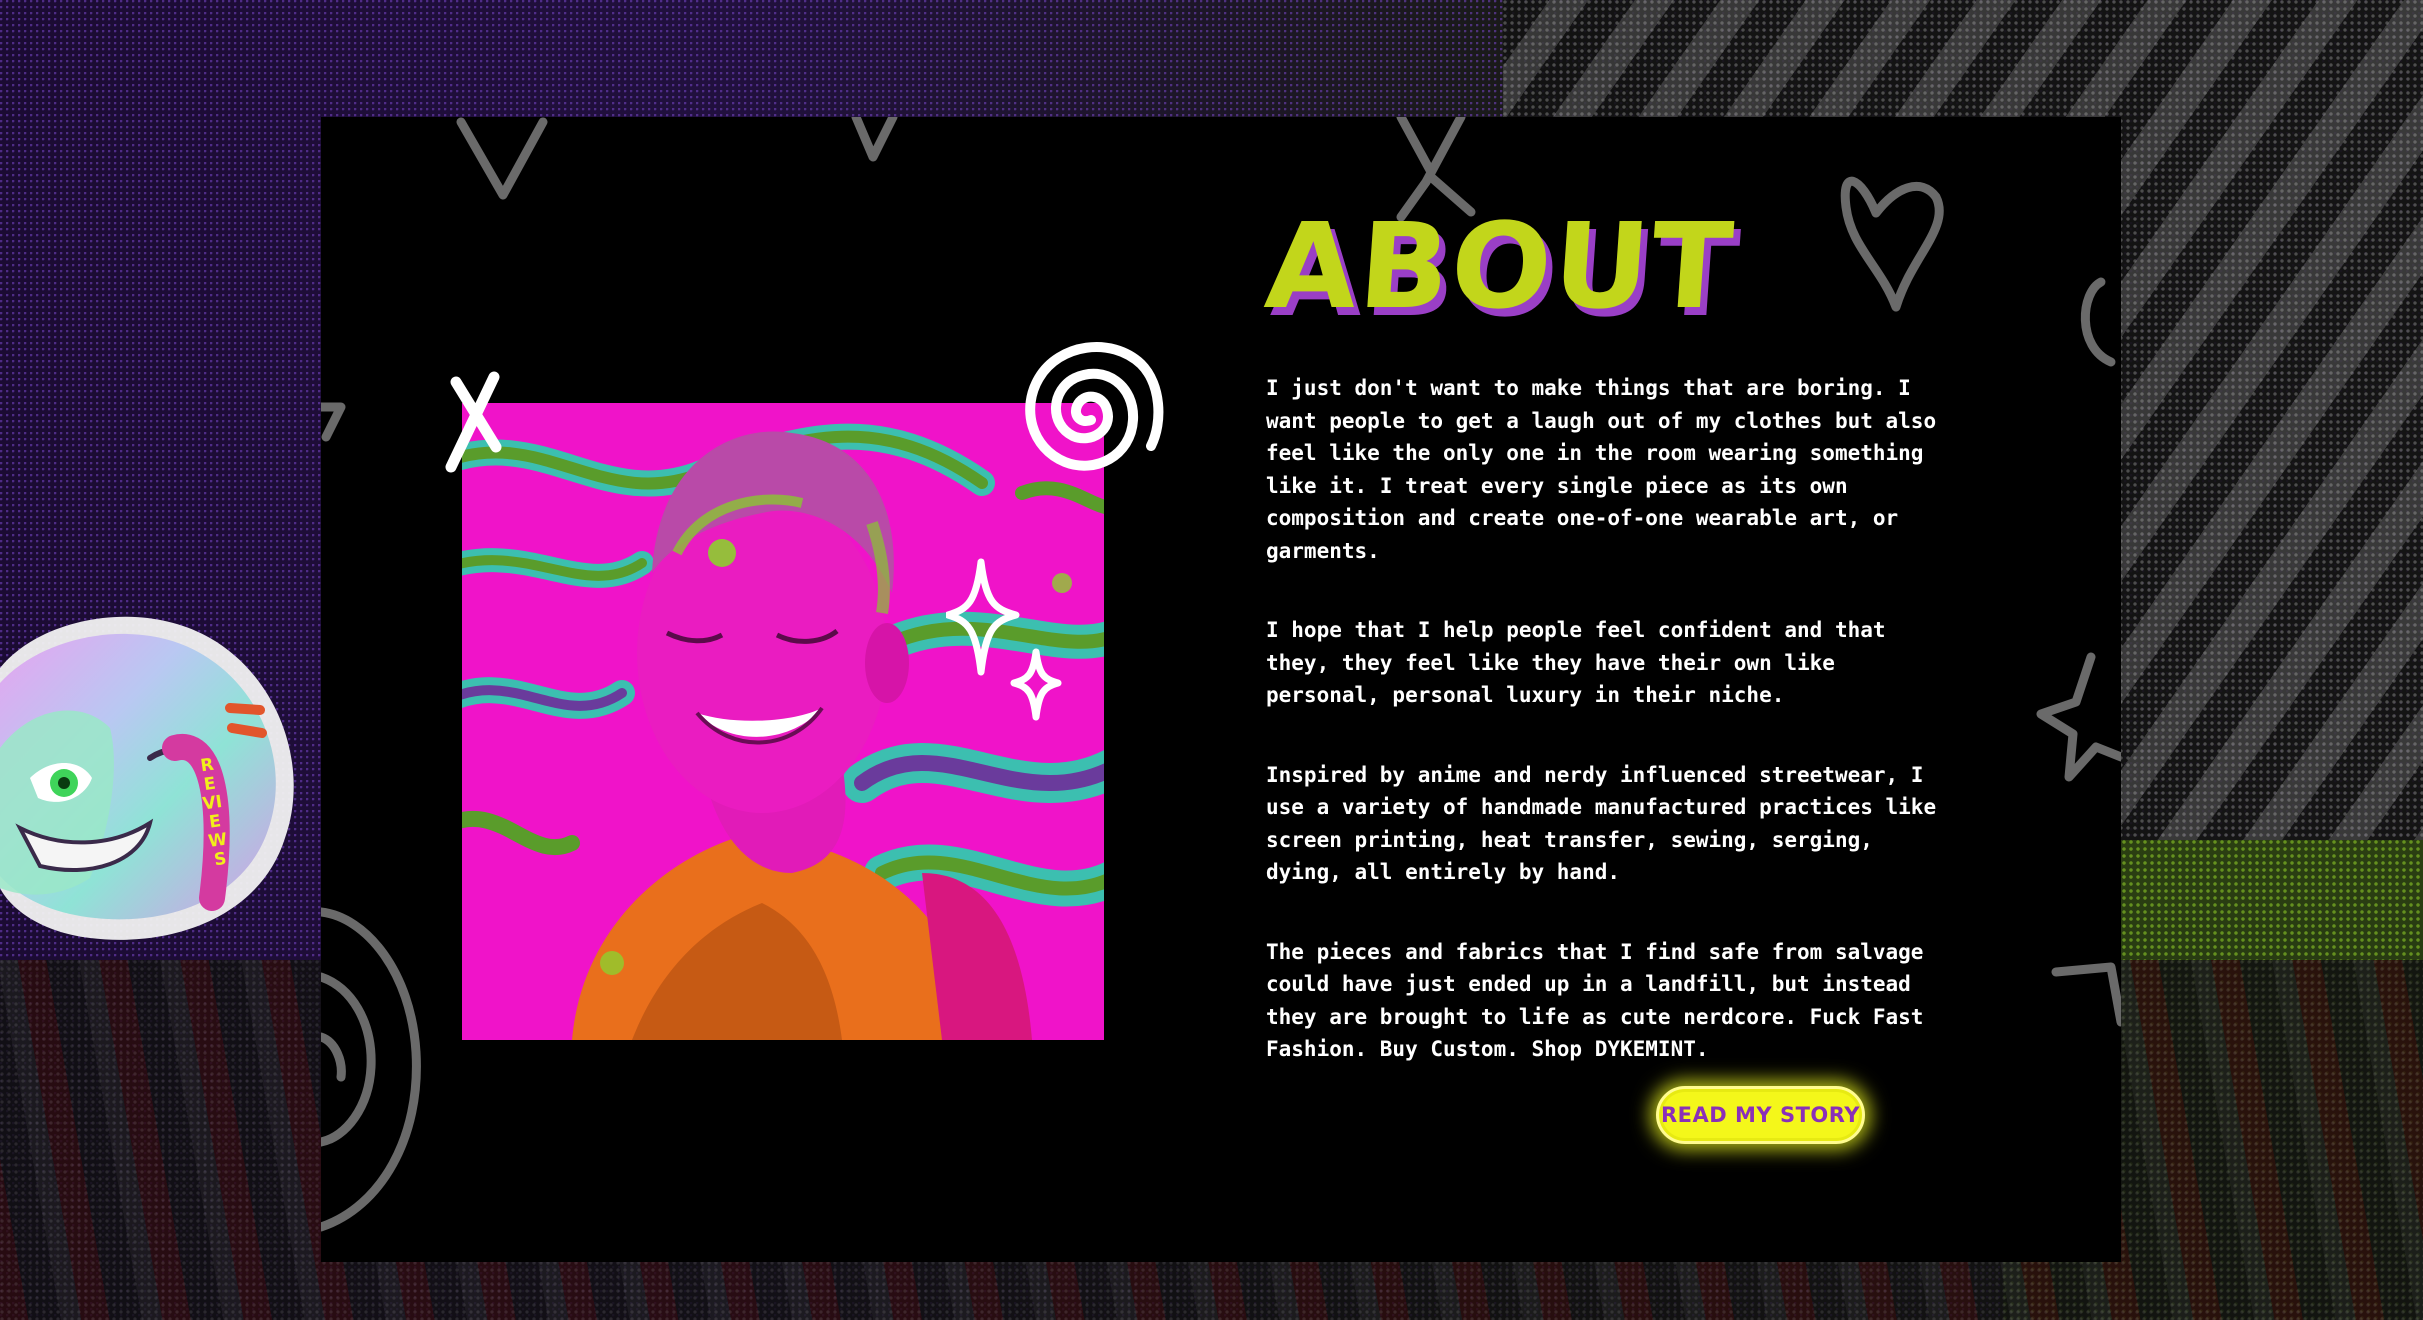 The height and width of the screenshot is (1320, 2423). I want to click on x-doodle-icon, so click(473, 422).